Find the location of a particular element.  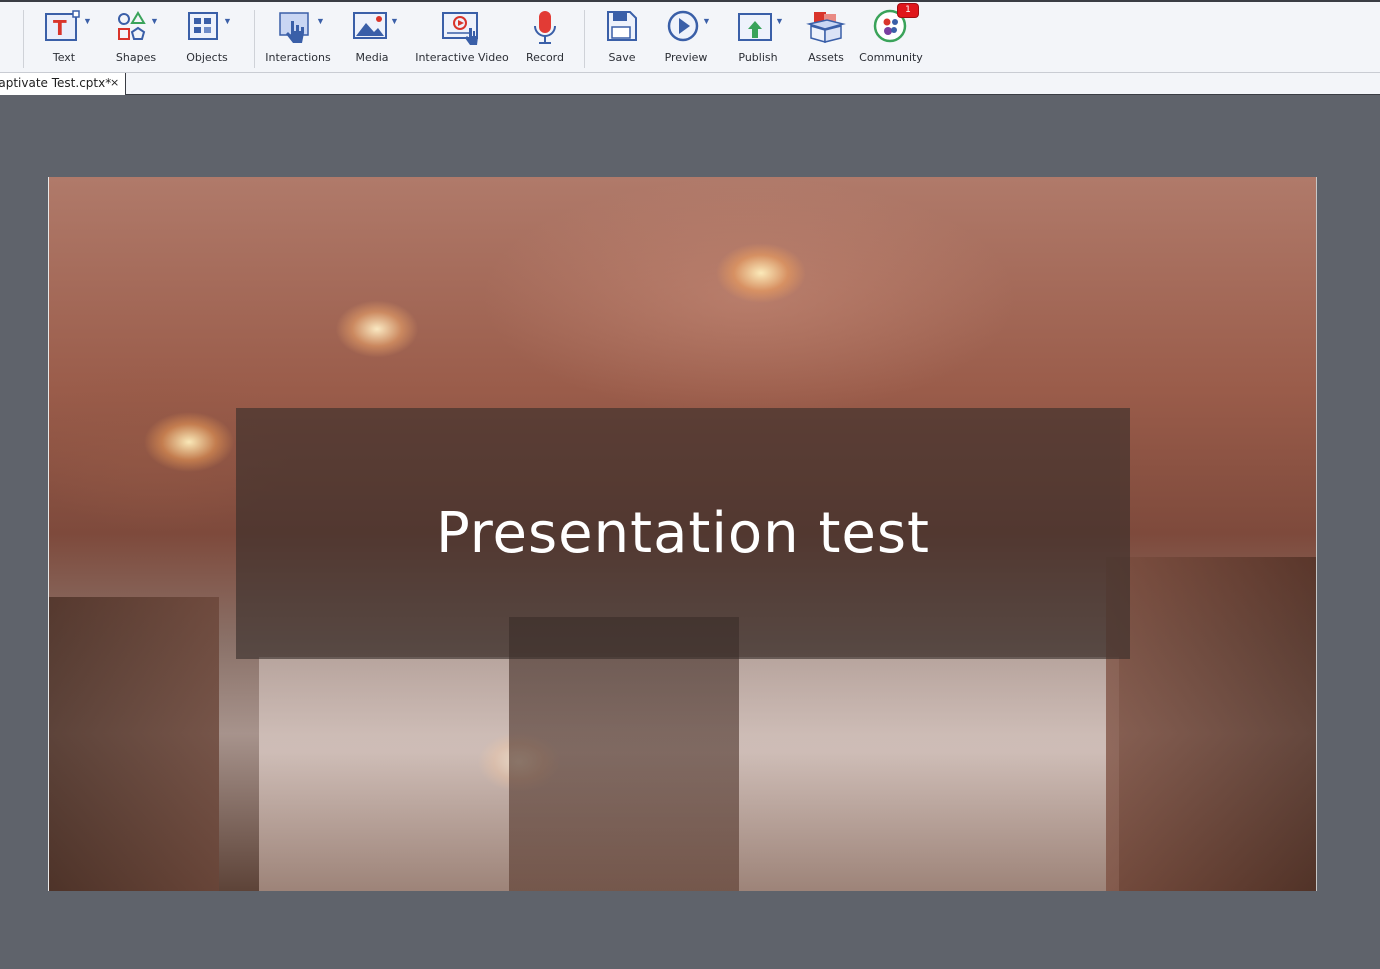

document-tab: Captivate Test.cptx* × is located at coordinates (63, 84).